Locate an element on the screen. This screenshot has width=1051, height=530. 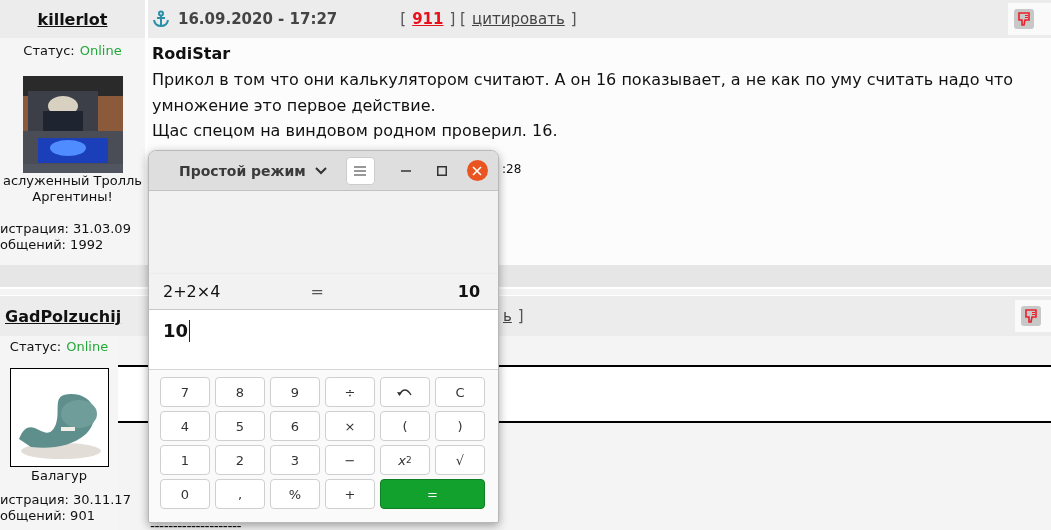
key-button: 4 is located at coordinates (185, 426).